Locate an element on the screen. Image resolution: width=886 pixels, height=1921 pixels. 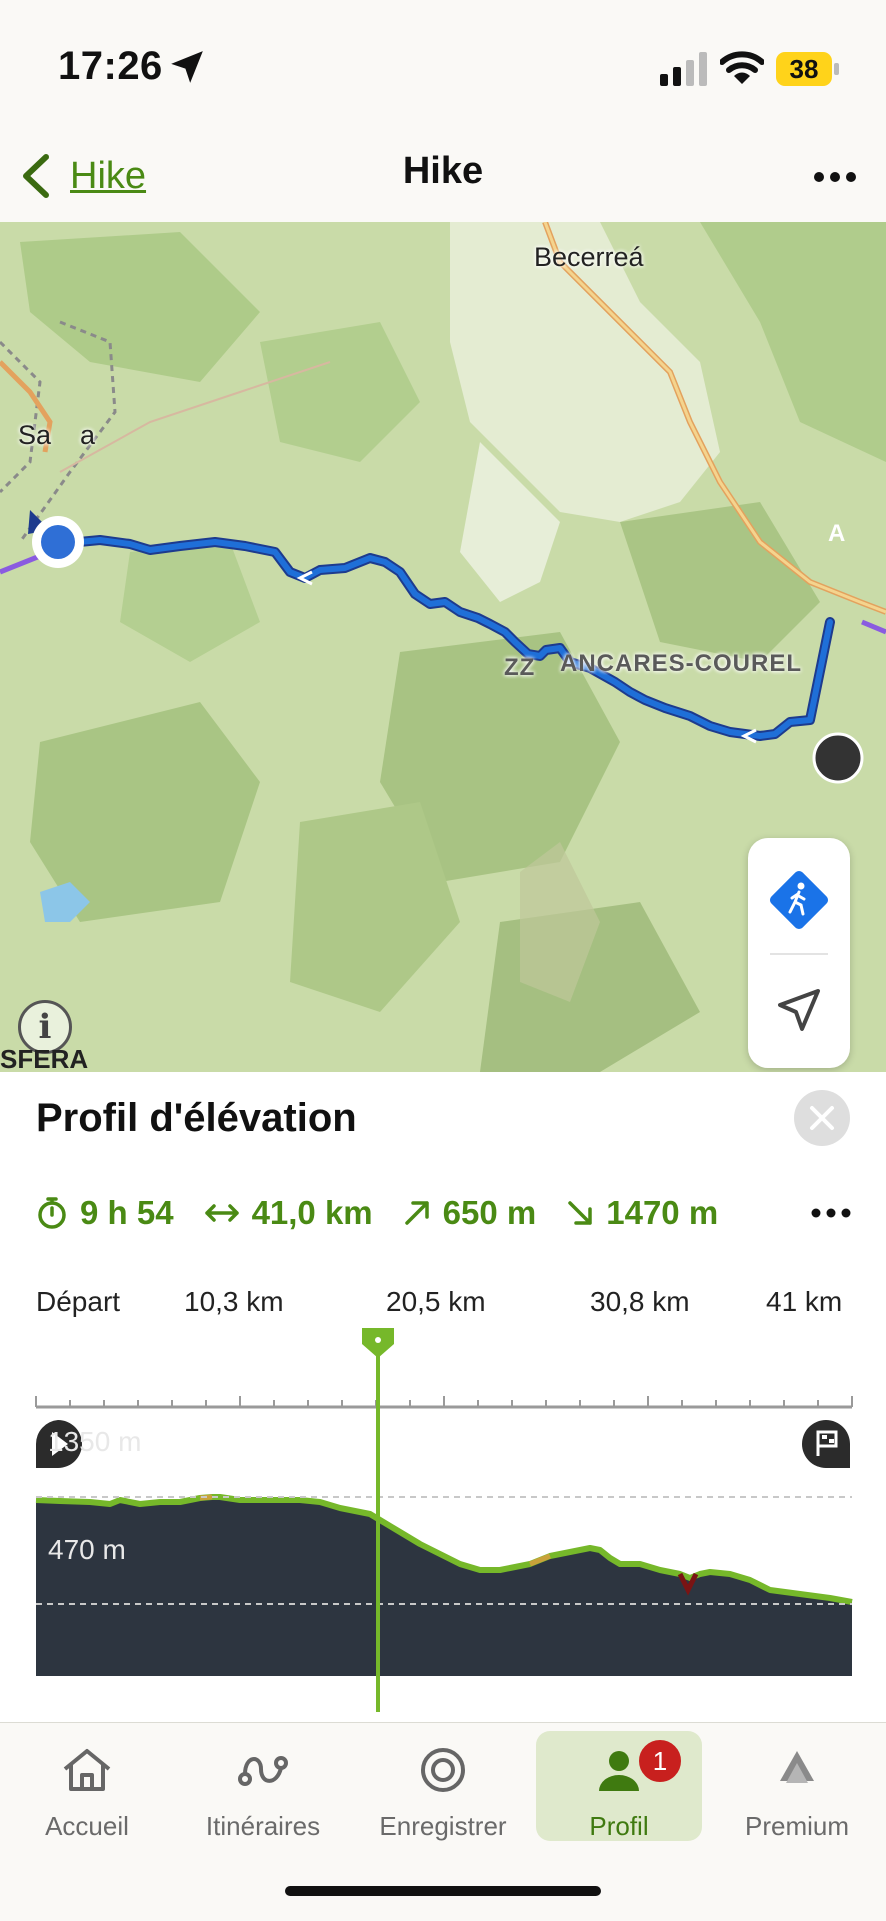
finish-flag-icon is located at coordinates (826, 1444).